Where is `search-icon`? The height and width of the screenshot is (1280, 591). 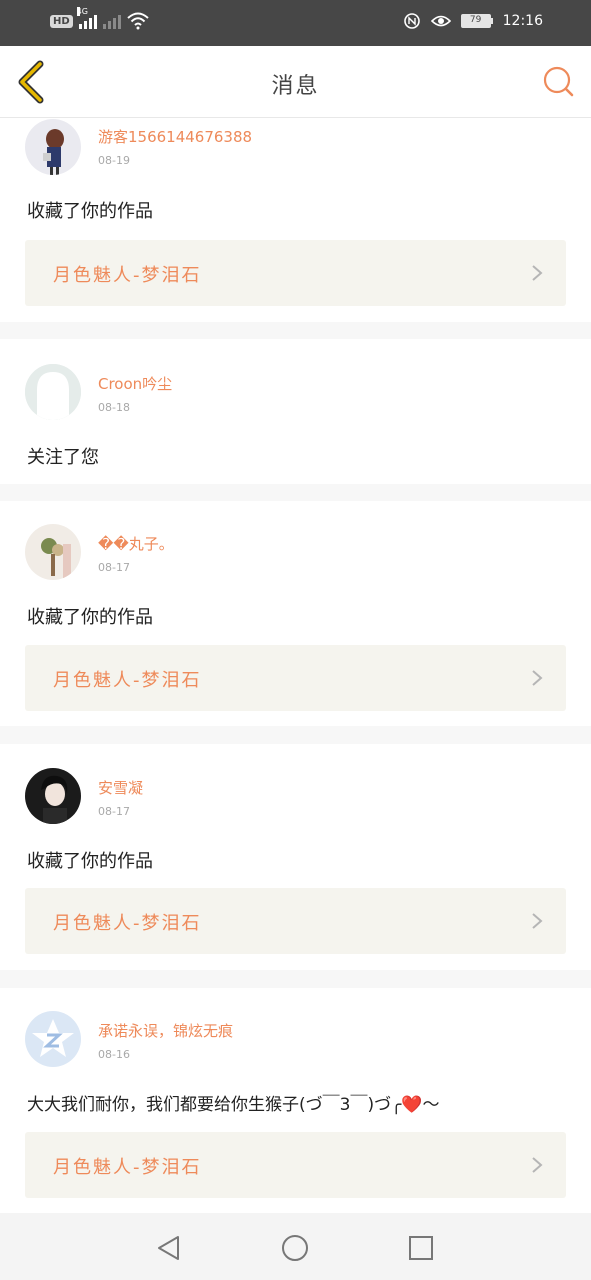 search-icon is located at coordinates (558, 81).